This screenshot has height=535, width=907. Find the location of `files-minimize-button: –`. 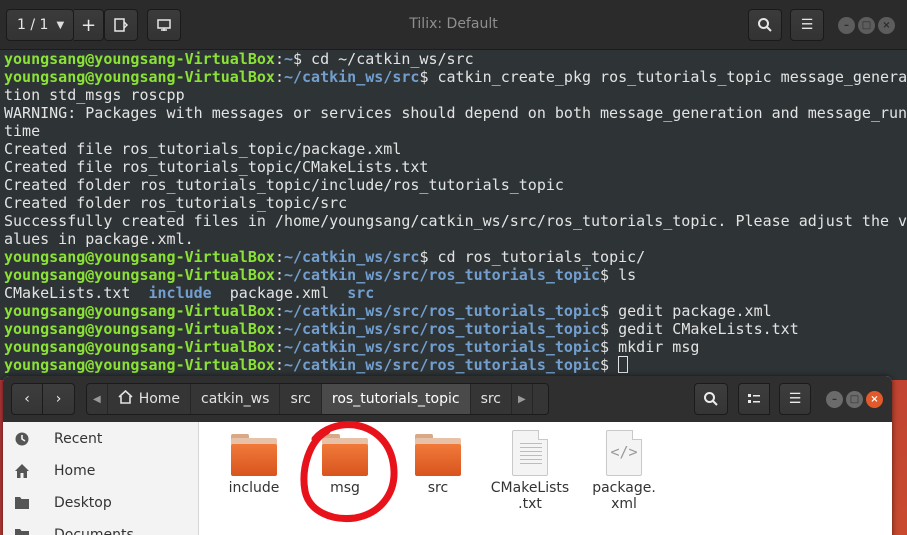

files-minimize-button: – is located at coordinates (834, 399).